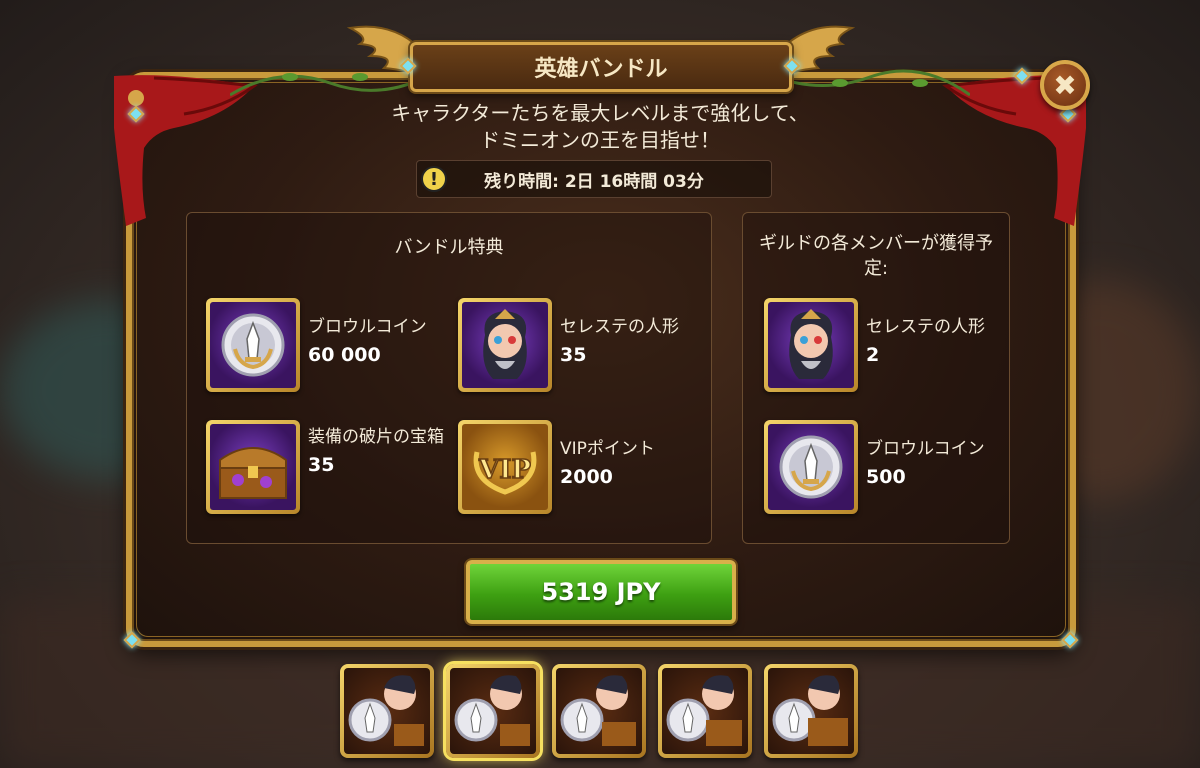 The image size is (1200, 768). What do you see at coordinates (601, 592) in the screenshot?
I see `buy-button: 5319 JPY` at bounding box center [601, 592].